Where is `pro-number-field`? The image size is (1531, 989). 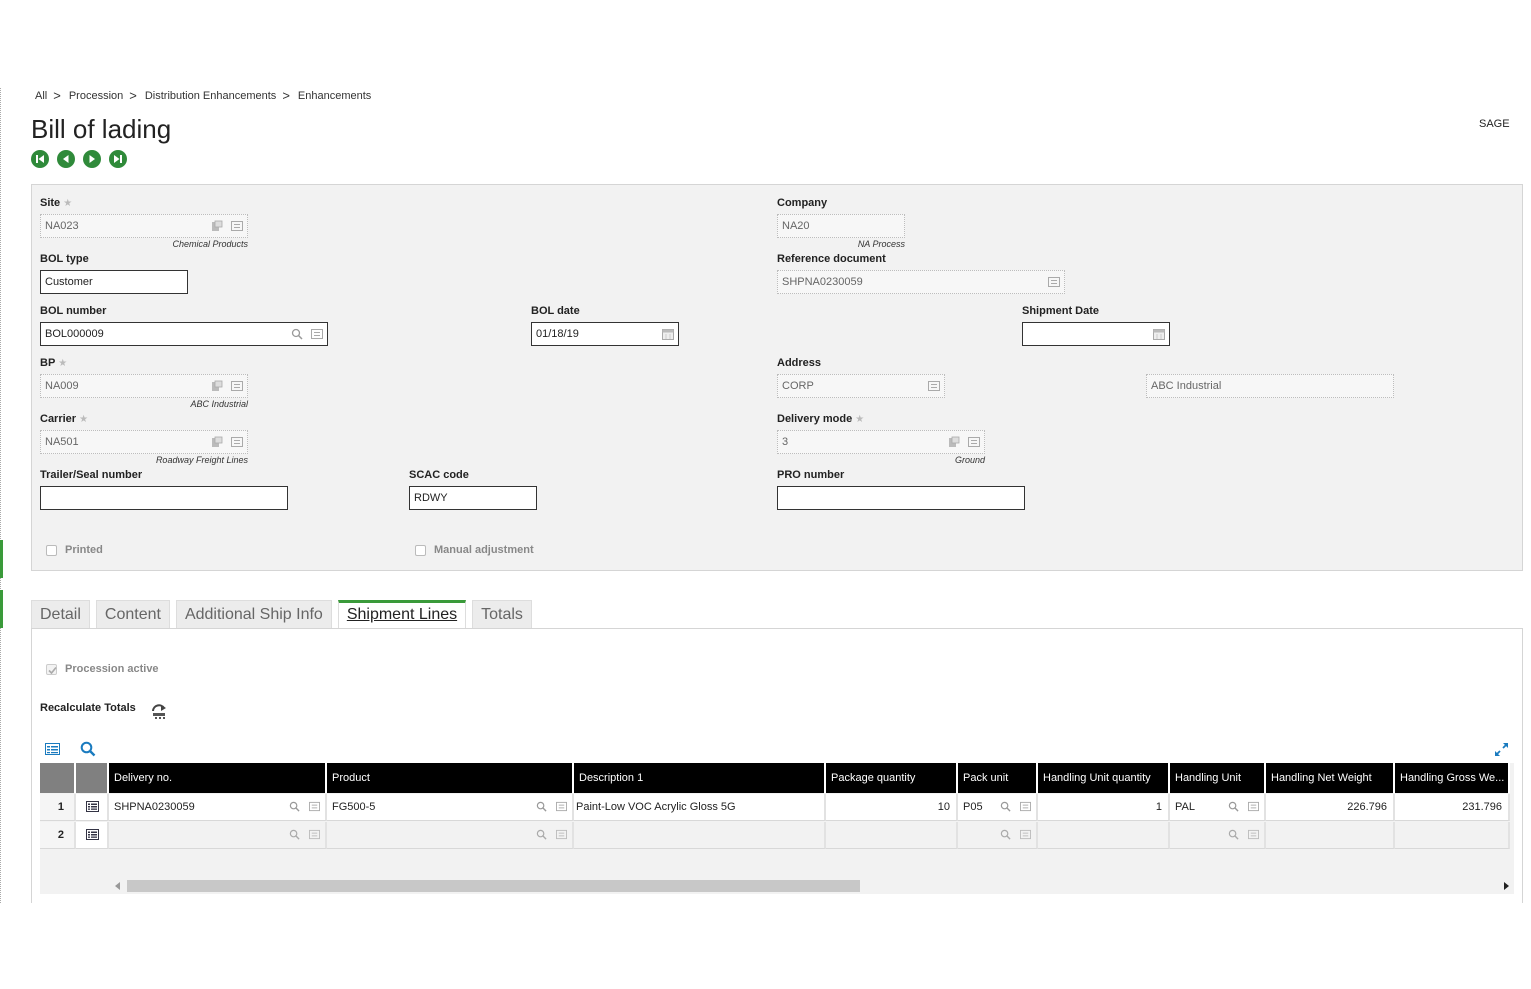 pro-number-field is located at coordinates (901, 498).